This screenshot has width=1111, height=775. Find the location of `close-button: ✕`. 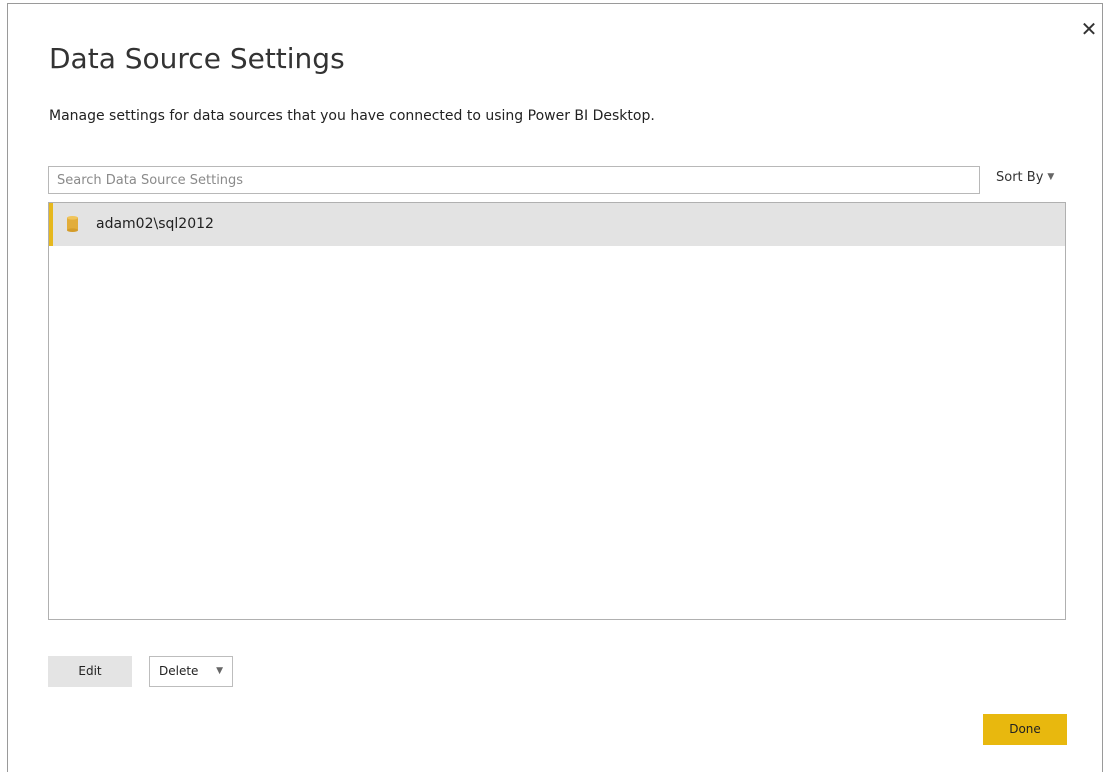

close-button: ✕ is located at coordinates (1089, 29).